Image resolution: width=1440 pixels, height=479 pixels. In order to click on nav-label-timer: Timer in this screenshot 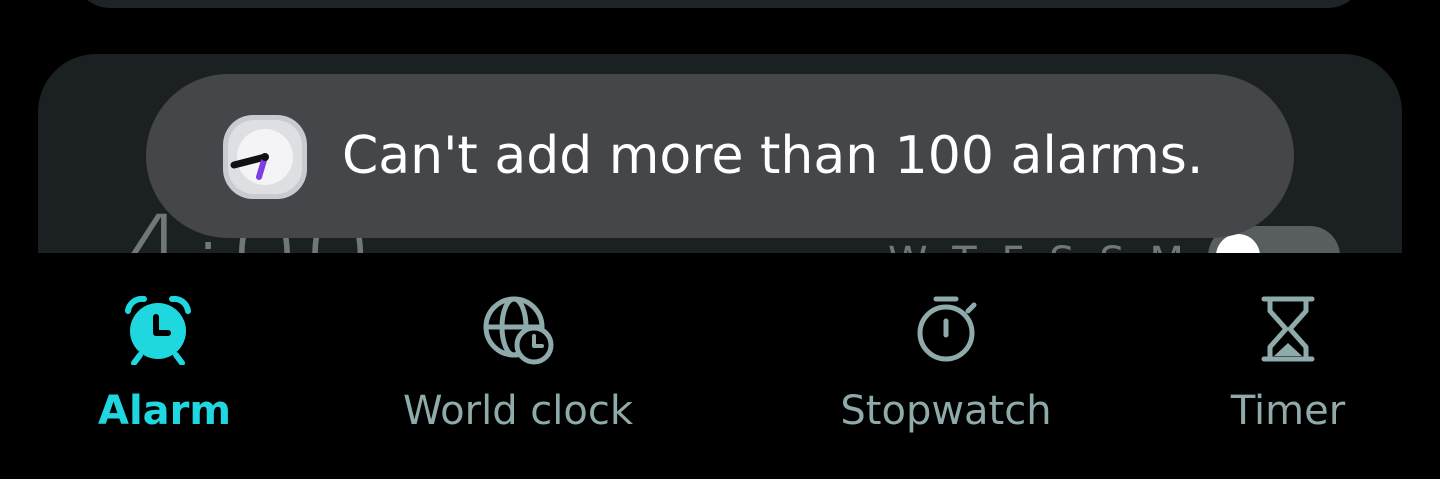, I will do `click(1288, 411)`.